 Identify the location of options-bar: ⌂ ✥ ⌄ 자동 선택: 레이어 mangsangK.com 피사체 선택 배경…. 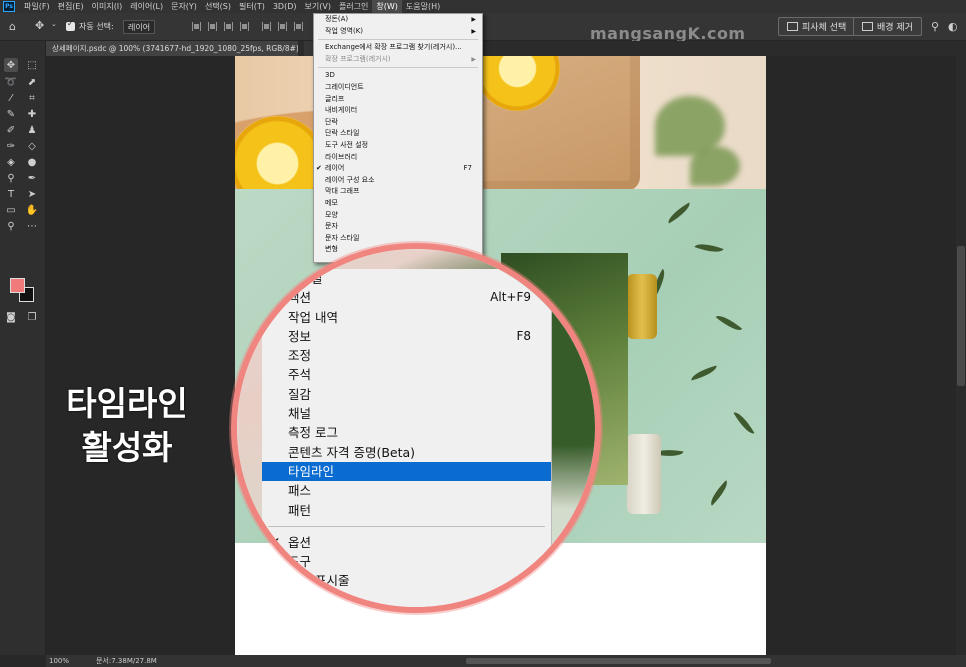
(483, 28).